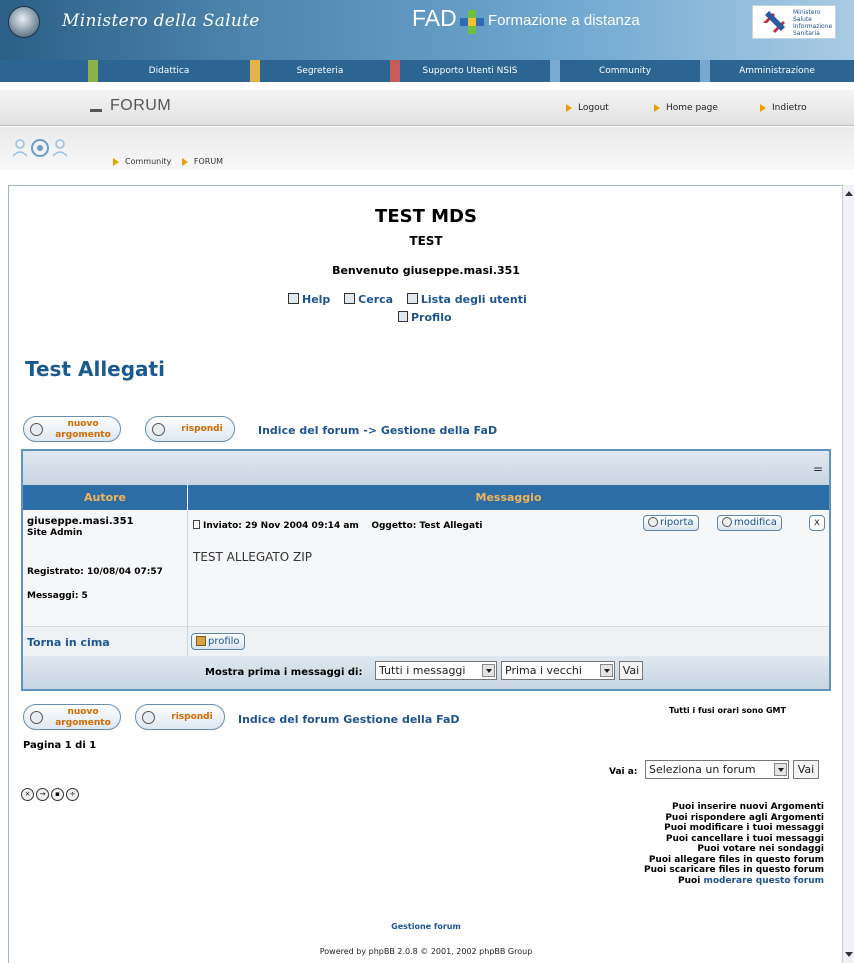 The width and height of the screenshot is (854, 963). Describe the element at coordinates (736, 859) in the screenshot. I see `permission-item: Puoi allegare files in questo forum` at that location.